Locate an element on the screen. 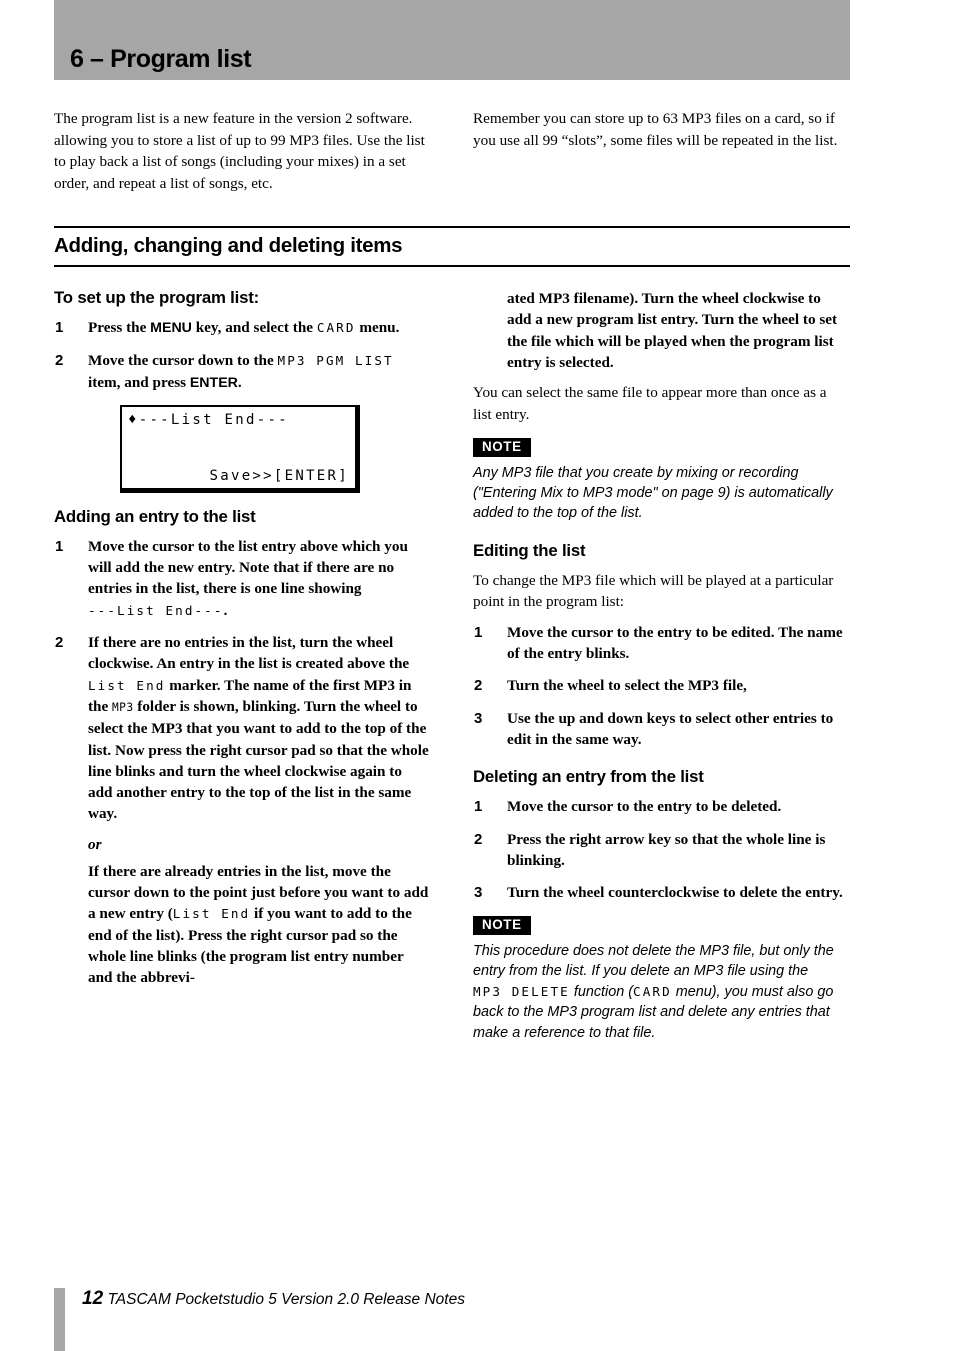 The height and width of the screenshot is (1351, 954). or-separator-label: or is located at coordinates (95, 844).